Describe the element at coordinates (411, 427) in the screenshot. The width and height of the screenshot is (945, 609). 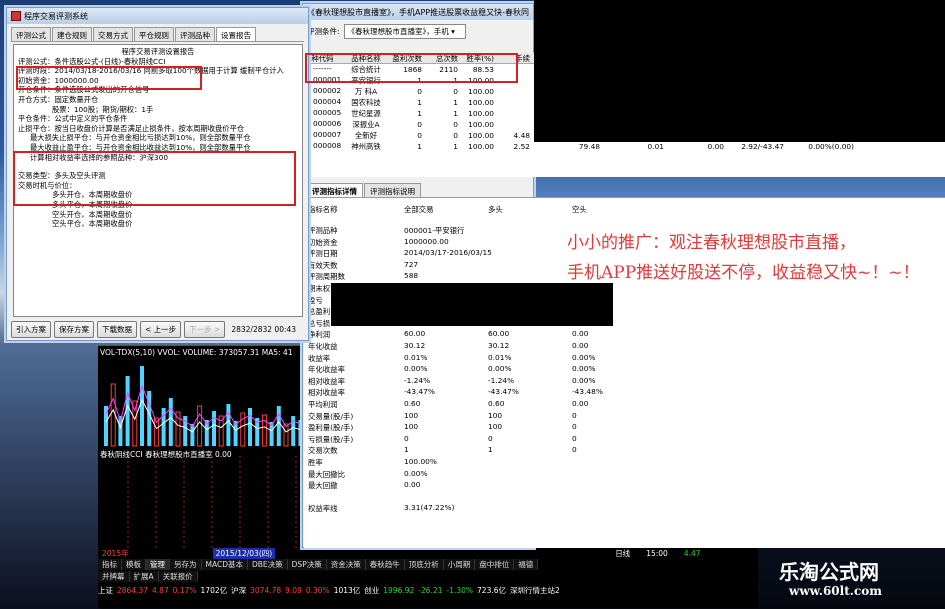
I see `detail-cell: 100` at that location.